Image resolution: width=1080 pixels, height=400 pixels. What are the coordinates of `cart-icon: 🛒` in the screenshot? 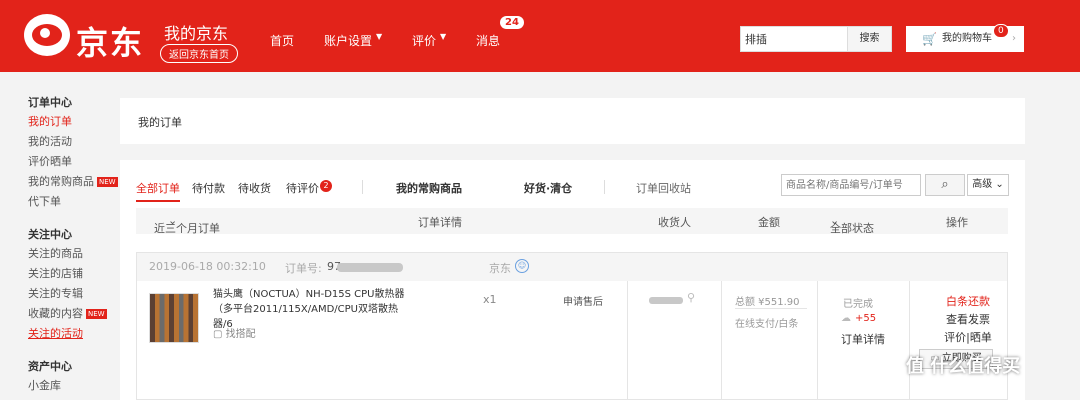 It's located at (929, 39).